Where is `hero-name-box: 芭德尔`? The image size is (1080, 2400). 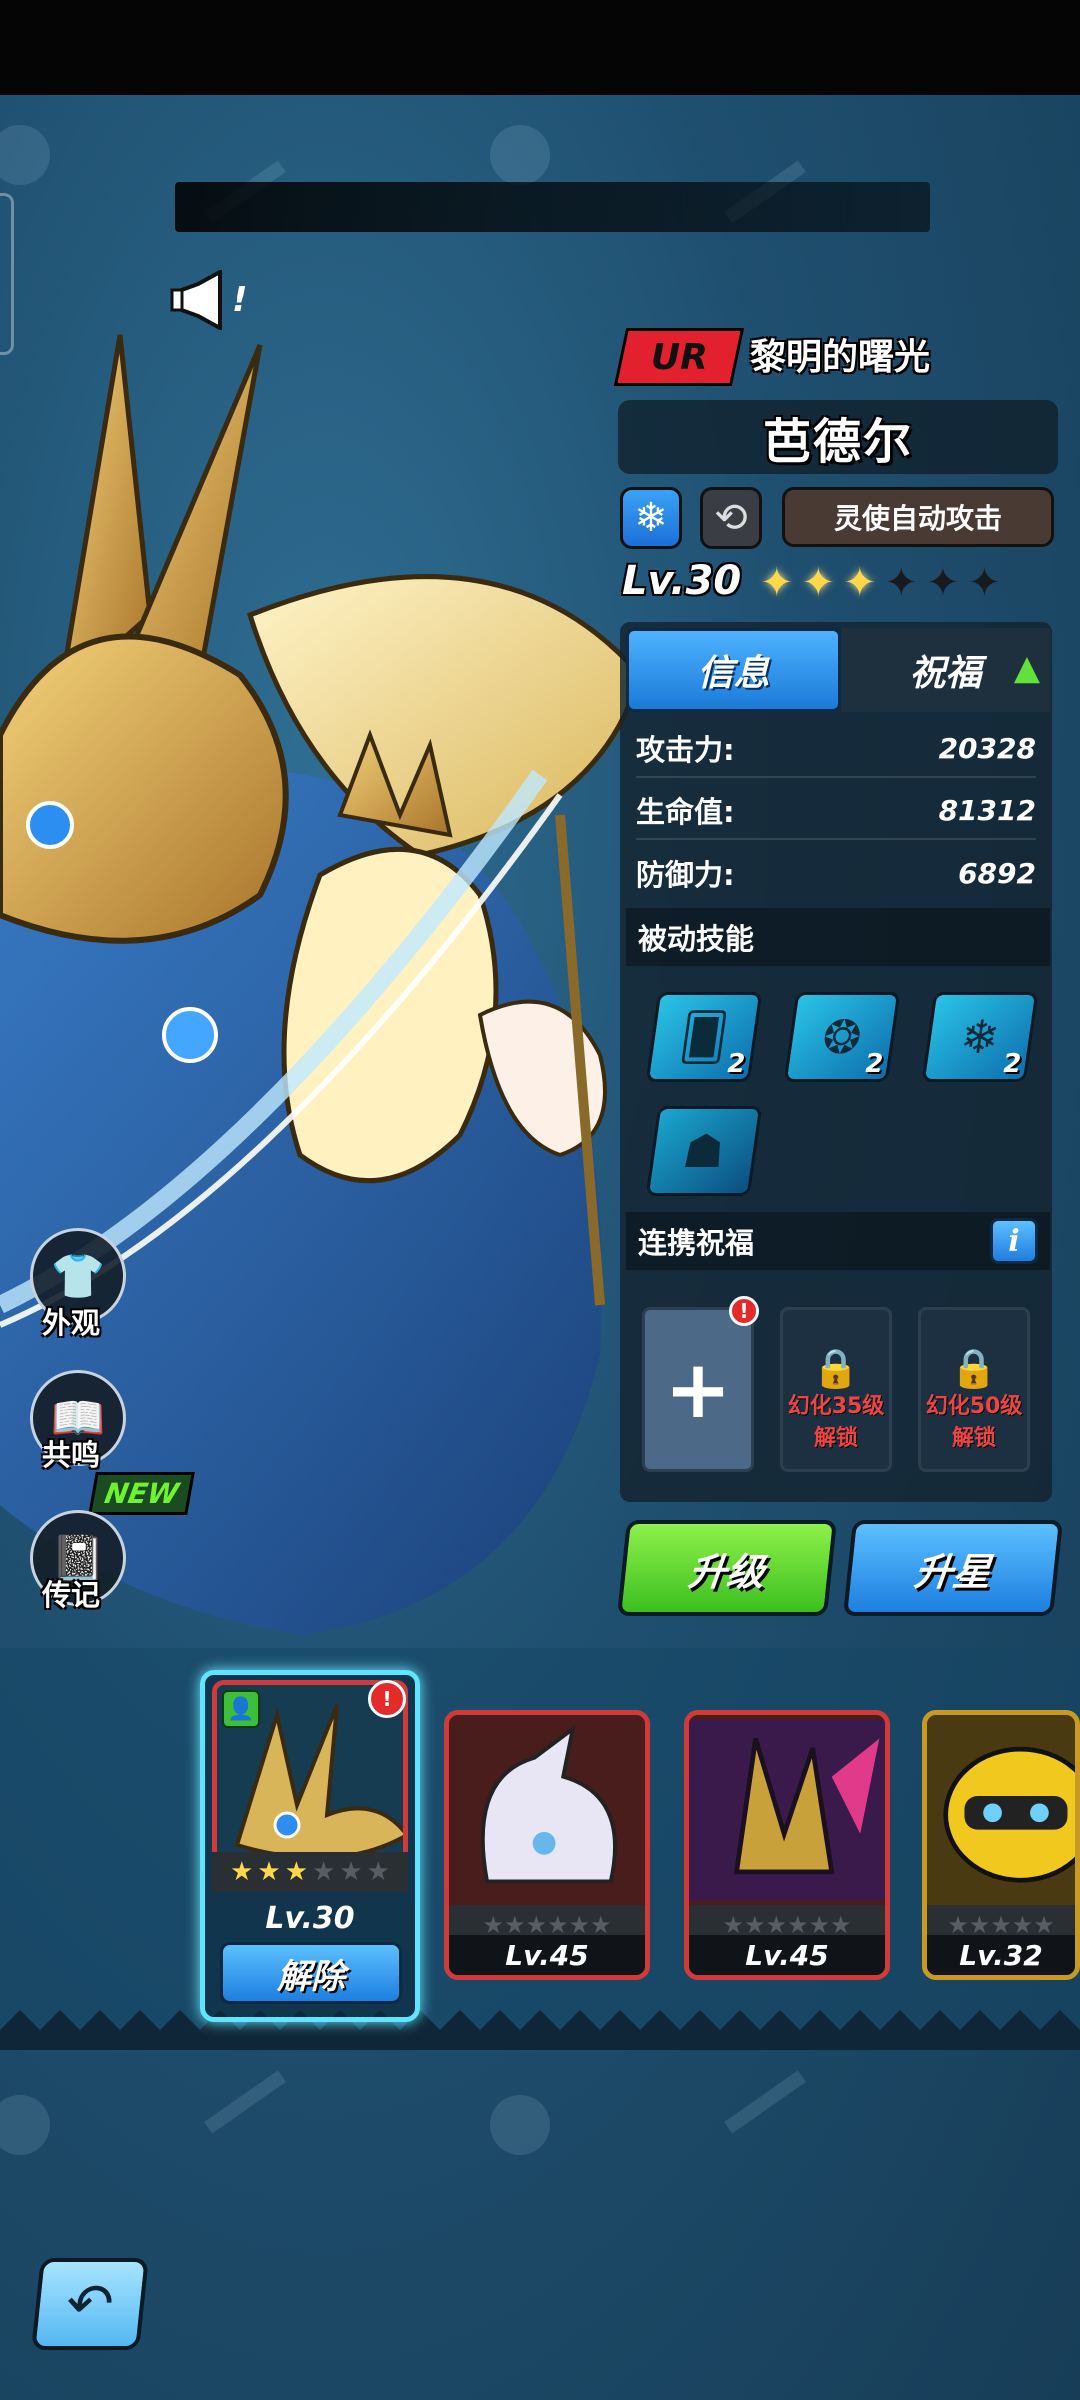 hero-name-box: 芭德尔 is located at coordinates (838, 437).